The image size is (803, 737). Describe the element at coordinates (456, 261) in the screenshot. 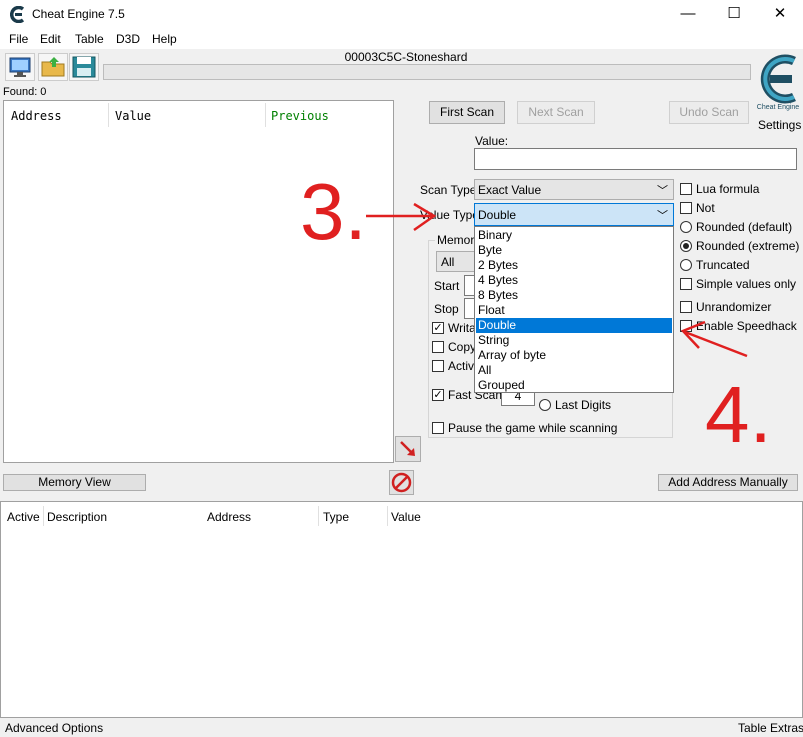

I see `memory-region-select: All` at that location.